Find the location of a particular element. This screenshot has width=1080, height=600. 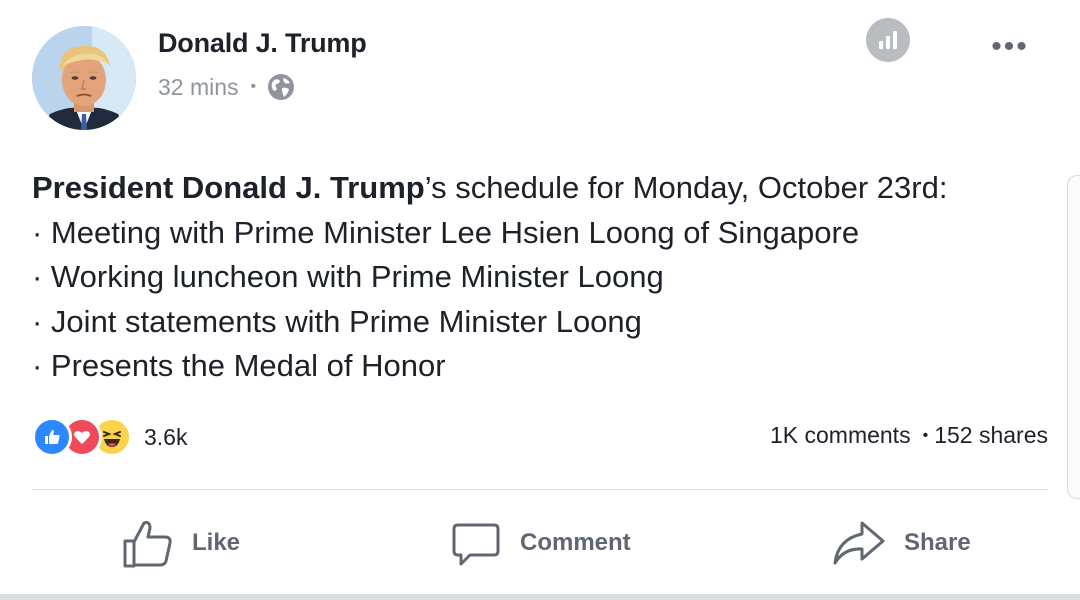

share-arrow-icon is located at coordinates (859, 543).